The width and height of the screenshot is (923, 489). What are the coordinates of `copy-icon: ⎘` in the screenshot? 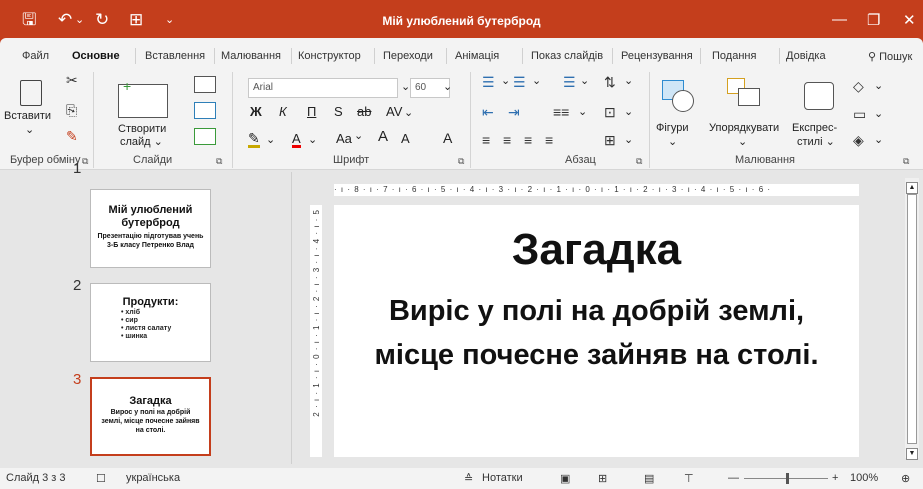 It's located at (71, 110).